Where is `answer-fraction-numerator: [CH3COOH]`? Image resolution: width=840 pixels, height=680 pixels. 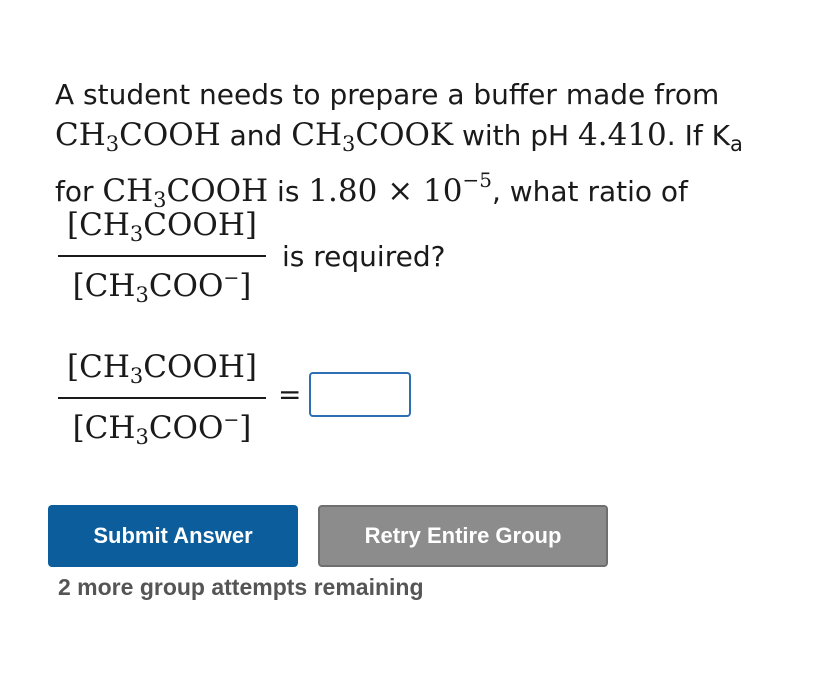
answer-fraction-numerator: [CH3COOH] is located at coordinates (162, 368).